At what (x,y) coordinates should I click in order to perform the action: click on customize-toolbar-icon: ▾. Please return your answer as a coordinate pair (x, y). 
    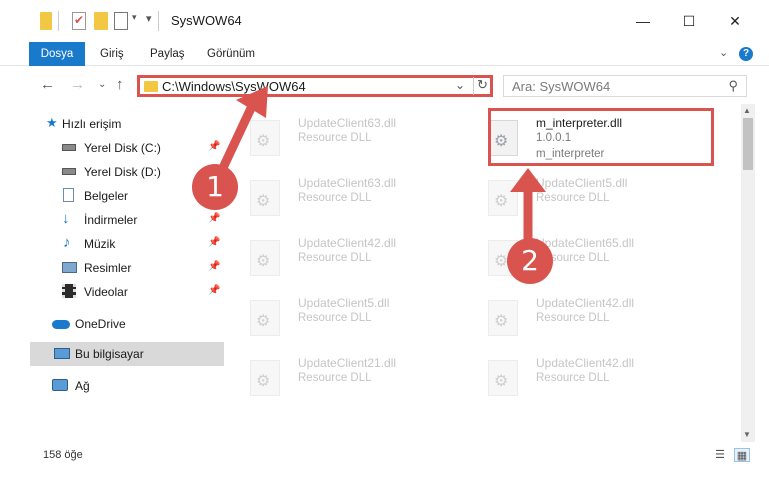
    Looking at the image, I should click on (149, 21).